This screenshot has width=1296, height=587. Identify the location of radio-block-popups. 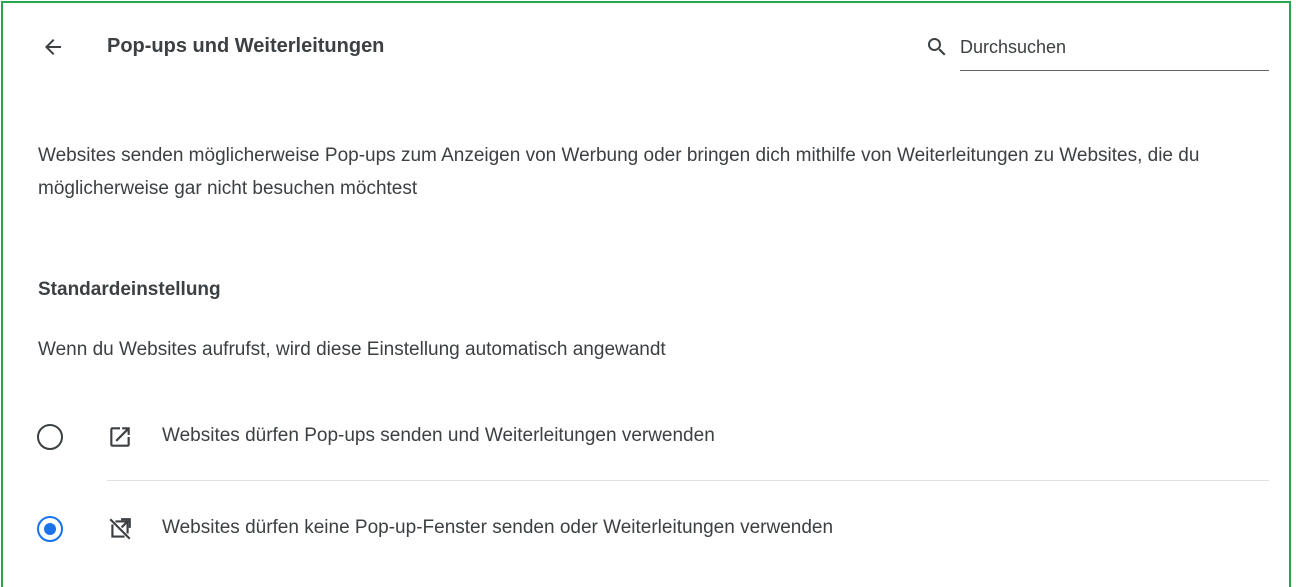
(50, 529).